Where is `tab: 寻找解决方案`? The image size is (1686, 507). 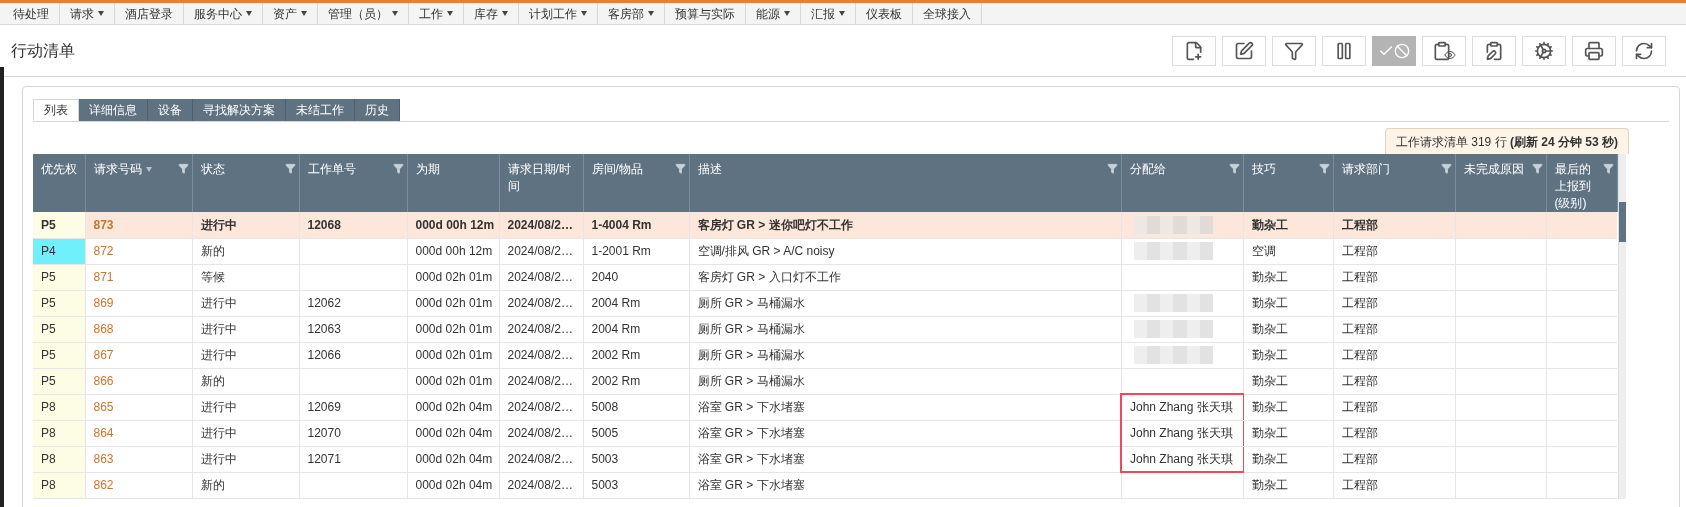 tab: 寻找解决方案 is located at coordinates (239, 110).